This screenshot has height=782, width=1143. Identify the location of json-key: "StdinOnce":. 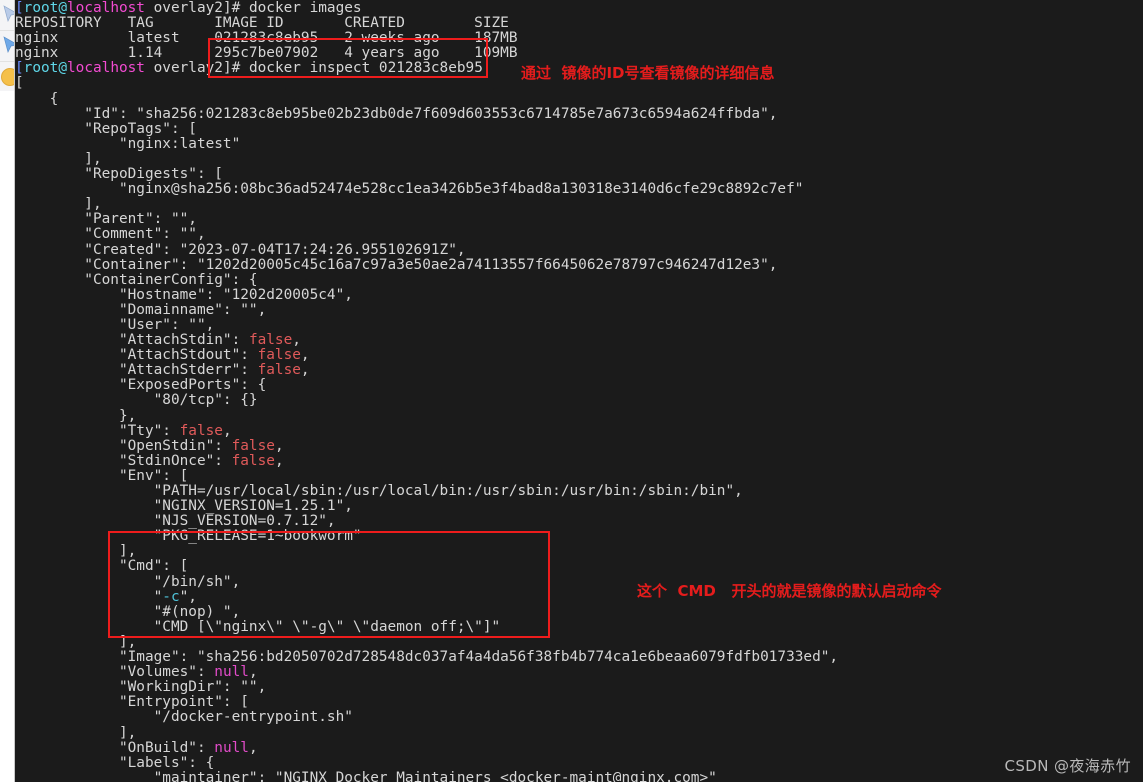
(123, 460).